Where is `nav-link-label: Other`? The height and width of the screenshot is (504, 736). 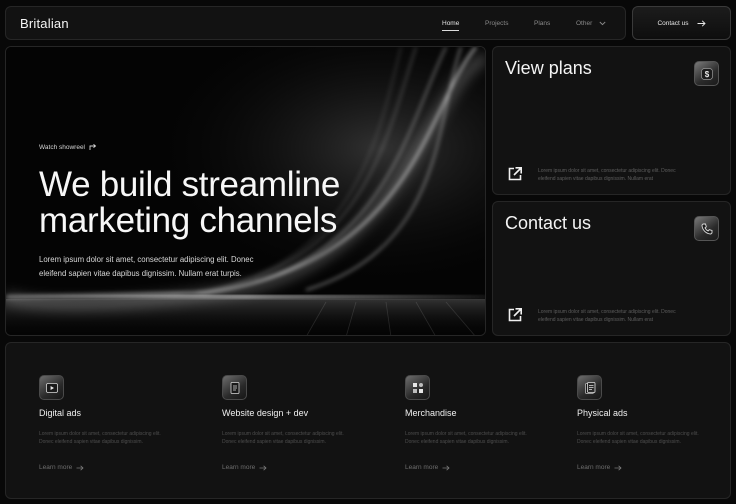
nav-link-label: Other is located at coordinates (584, 23).